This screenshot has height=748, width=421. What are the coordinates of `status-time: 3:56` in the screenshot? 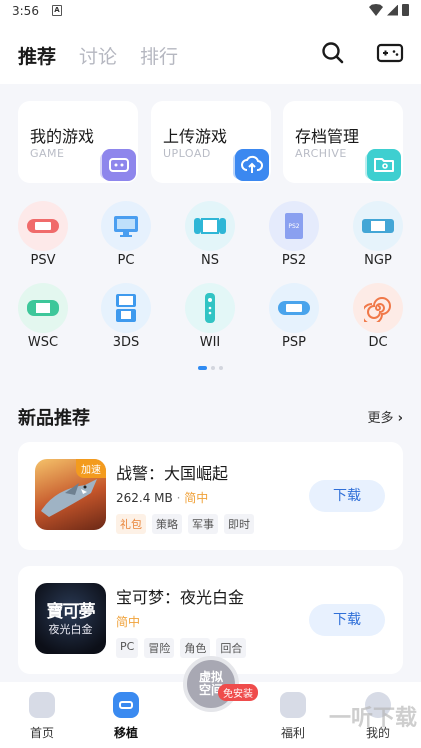 It's located at (25, 11).